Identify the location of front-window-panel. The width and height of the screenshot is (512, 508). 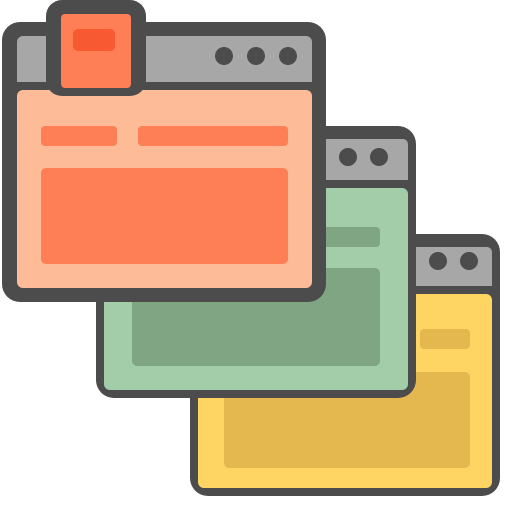
(164, 216).